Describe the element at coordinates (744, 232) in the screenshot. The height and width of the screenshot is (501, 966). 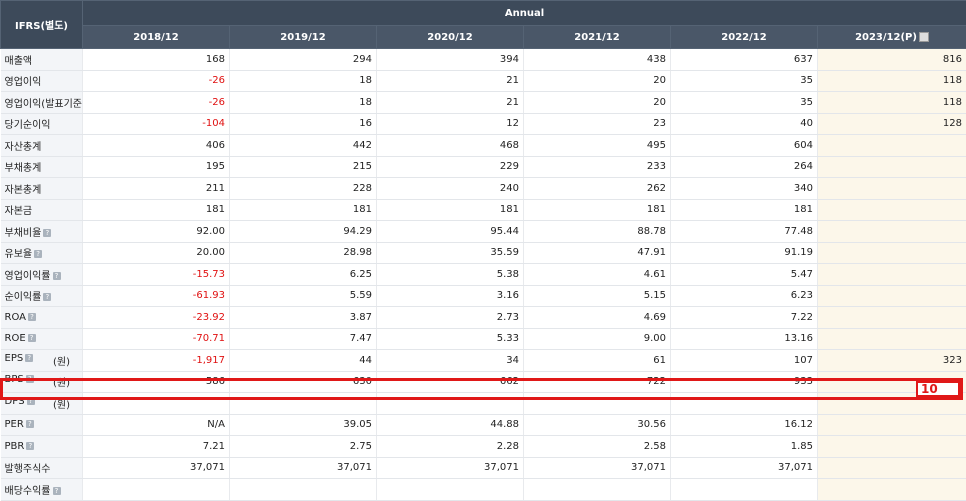
I see `value-cell: 77.48` at that location.